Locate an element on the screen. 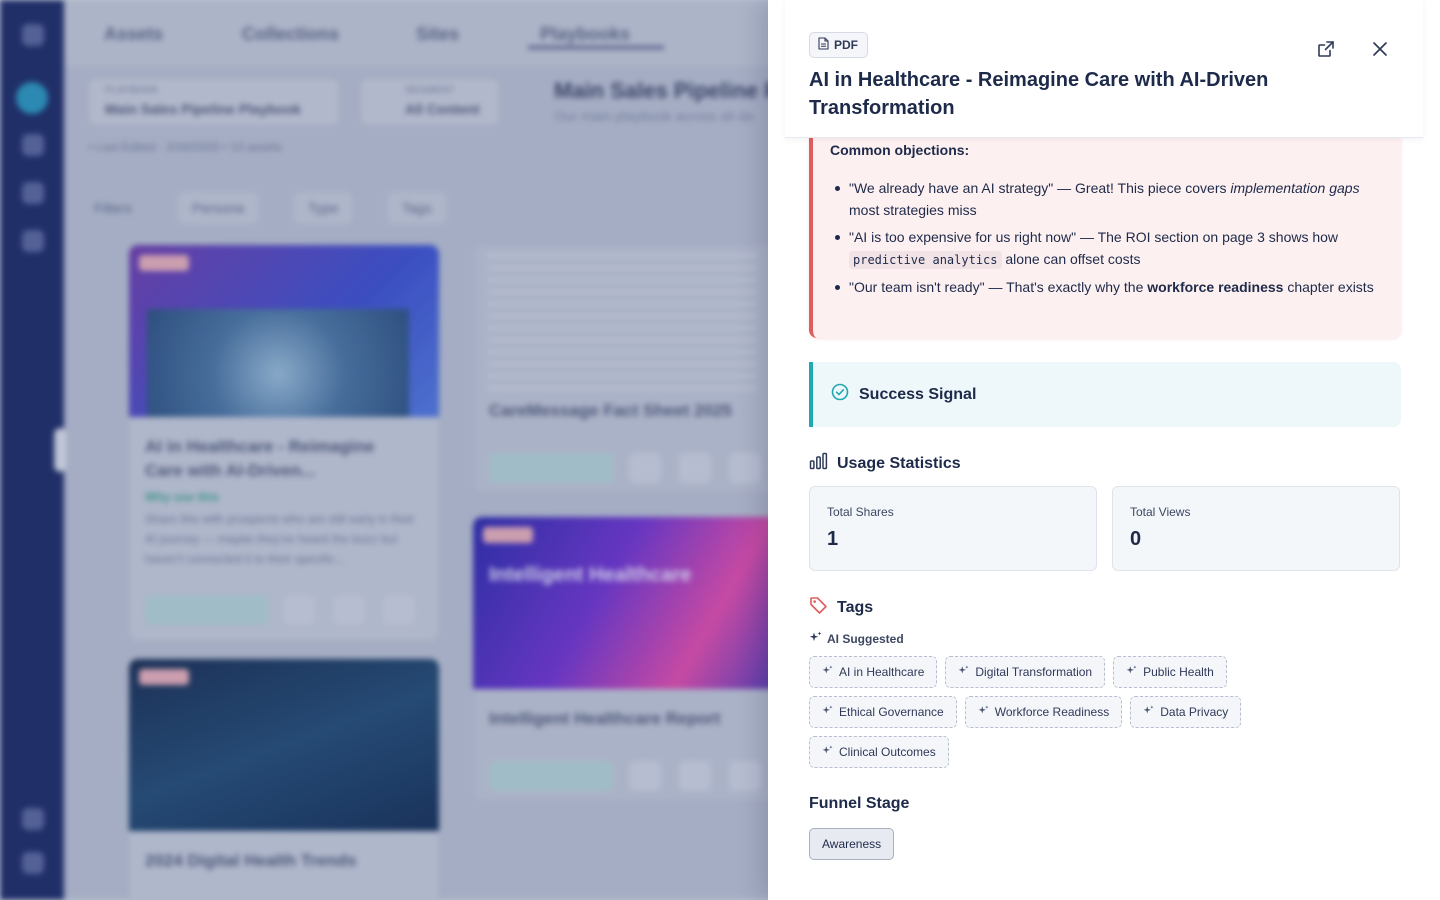  funnel-stage-chip: Awareness is located at coordinates (852, 844).